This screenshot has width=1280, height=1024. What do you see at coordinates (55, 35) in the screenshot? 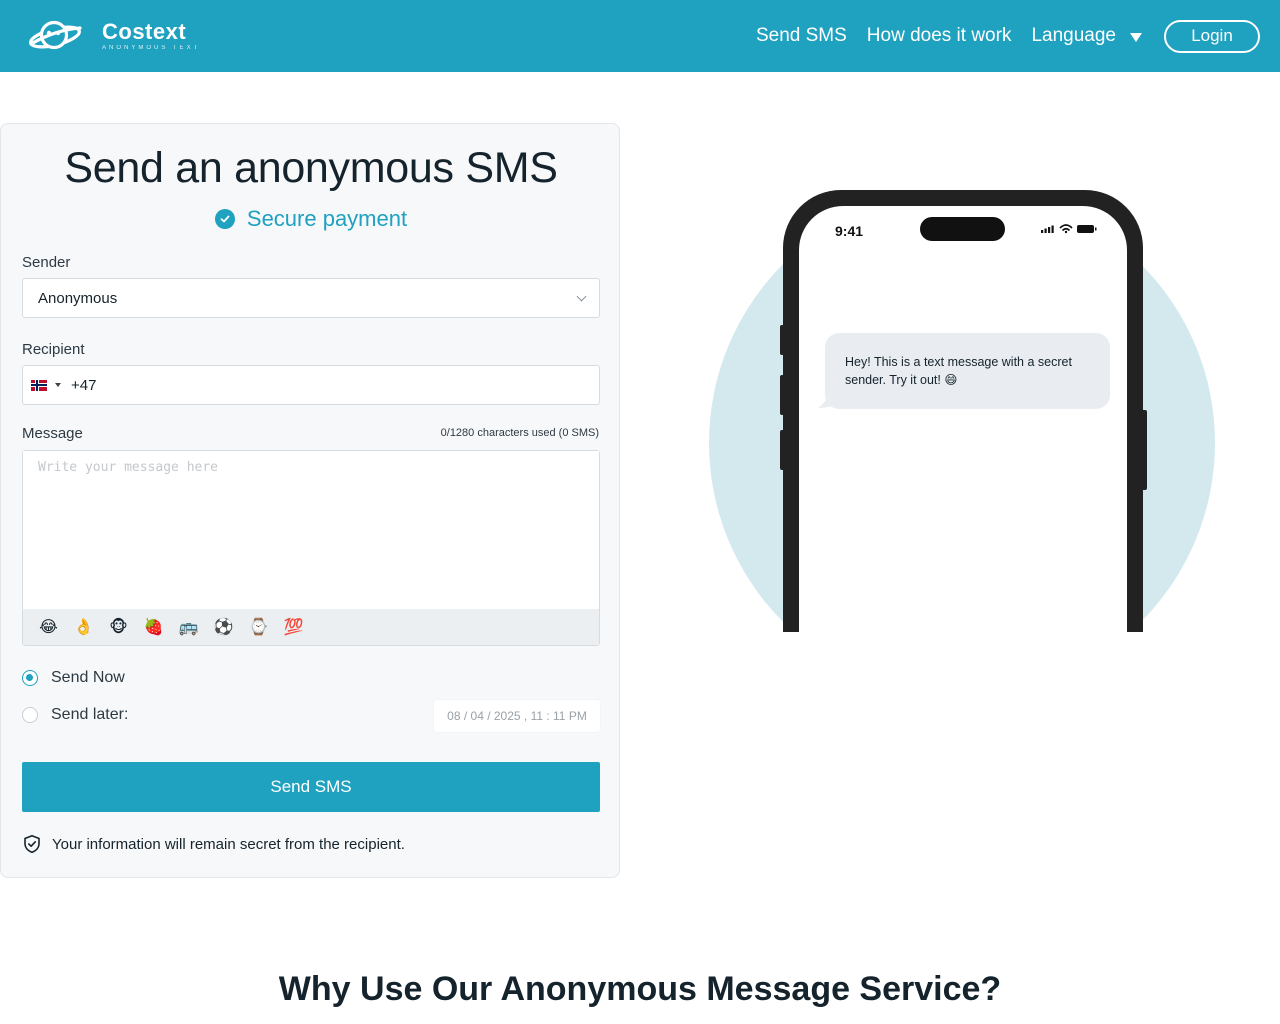
I see `planet-logo-icon` at bounding box center [55, 35].